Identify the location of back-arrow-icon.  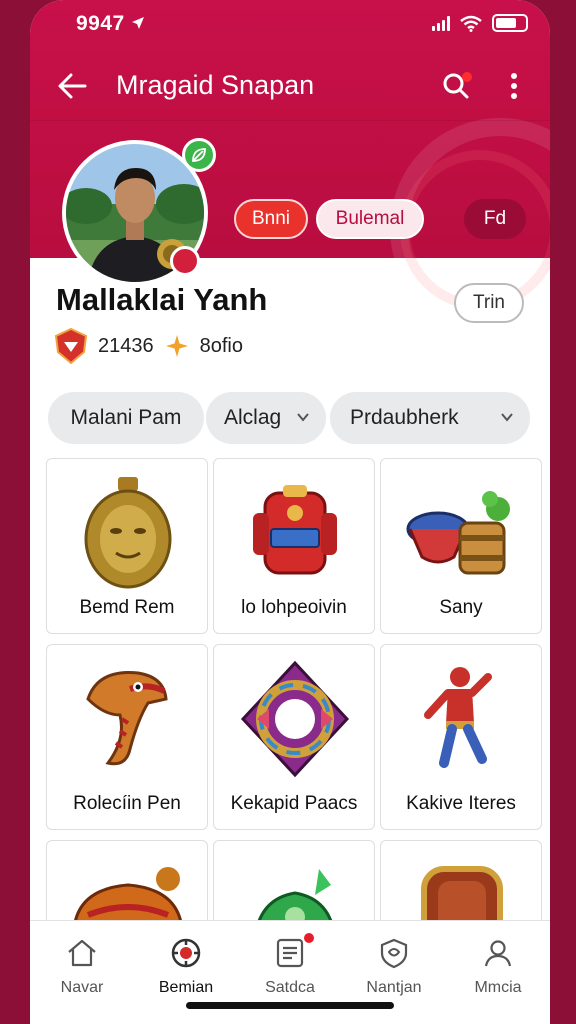
(72, 86).